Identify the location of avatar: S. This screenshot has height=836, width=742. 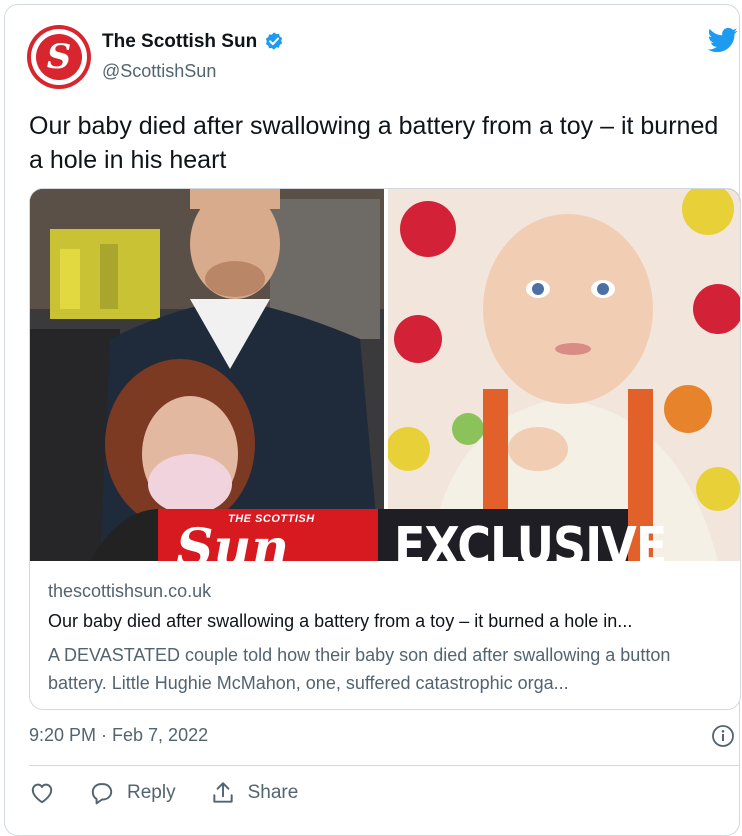
(59, 57).